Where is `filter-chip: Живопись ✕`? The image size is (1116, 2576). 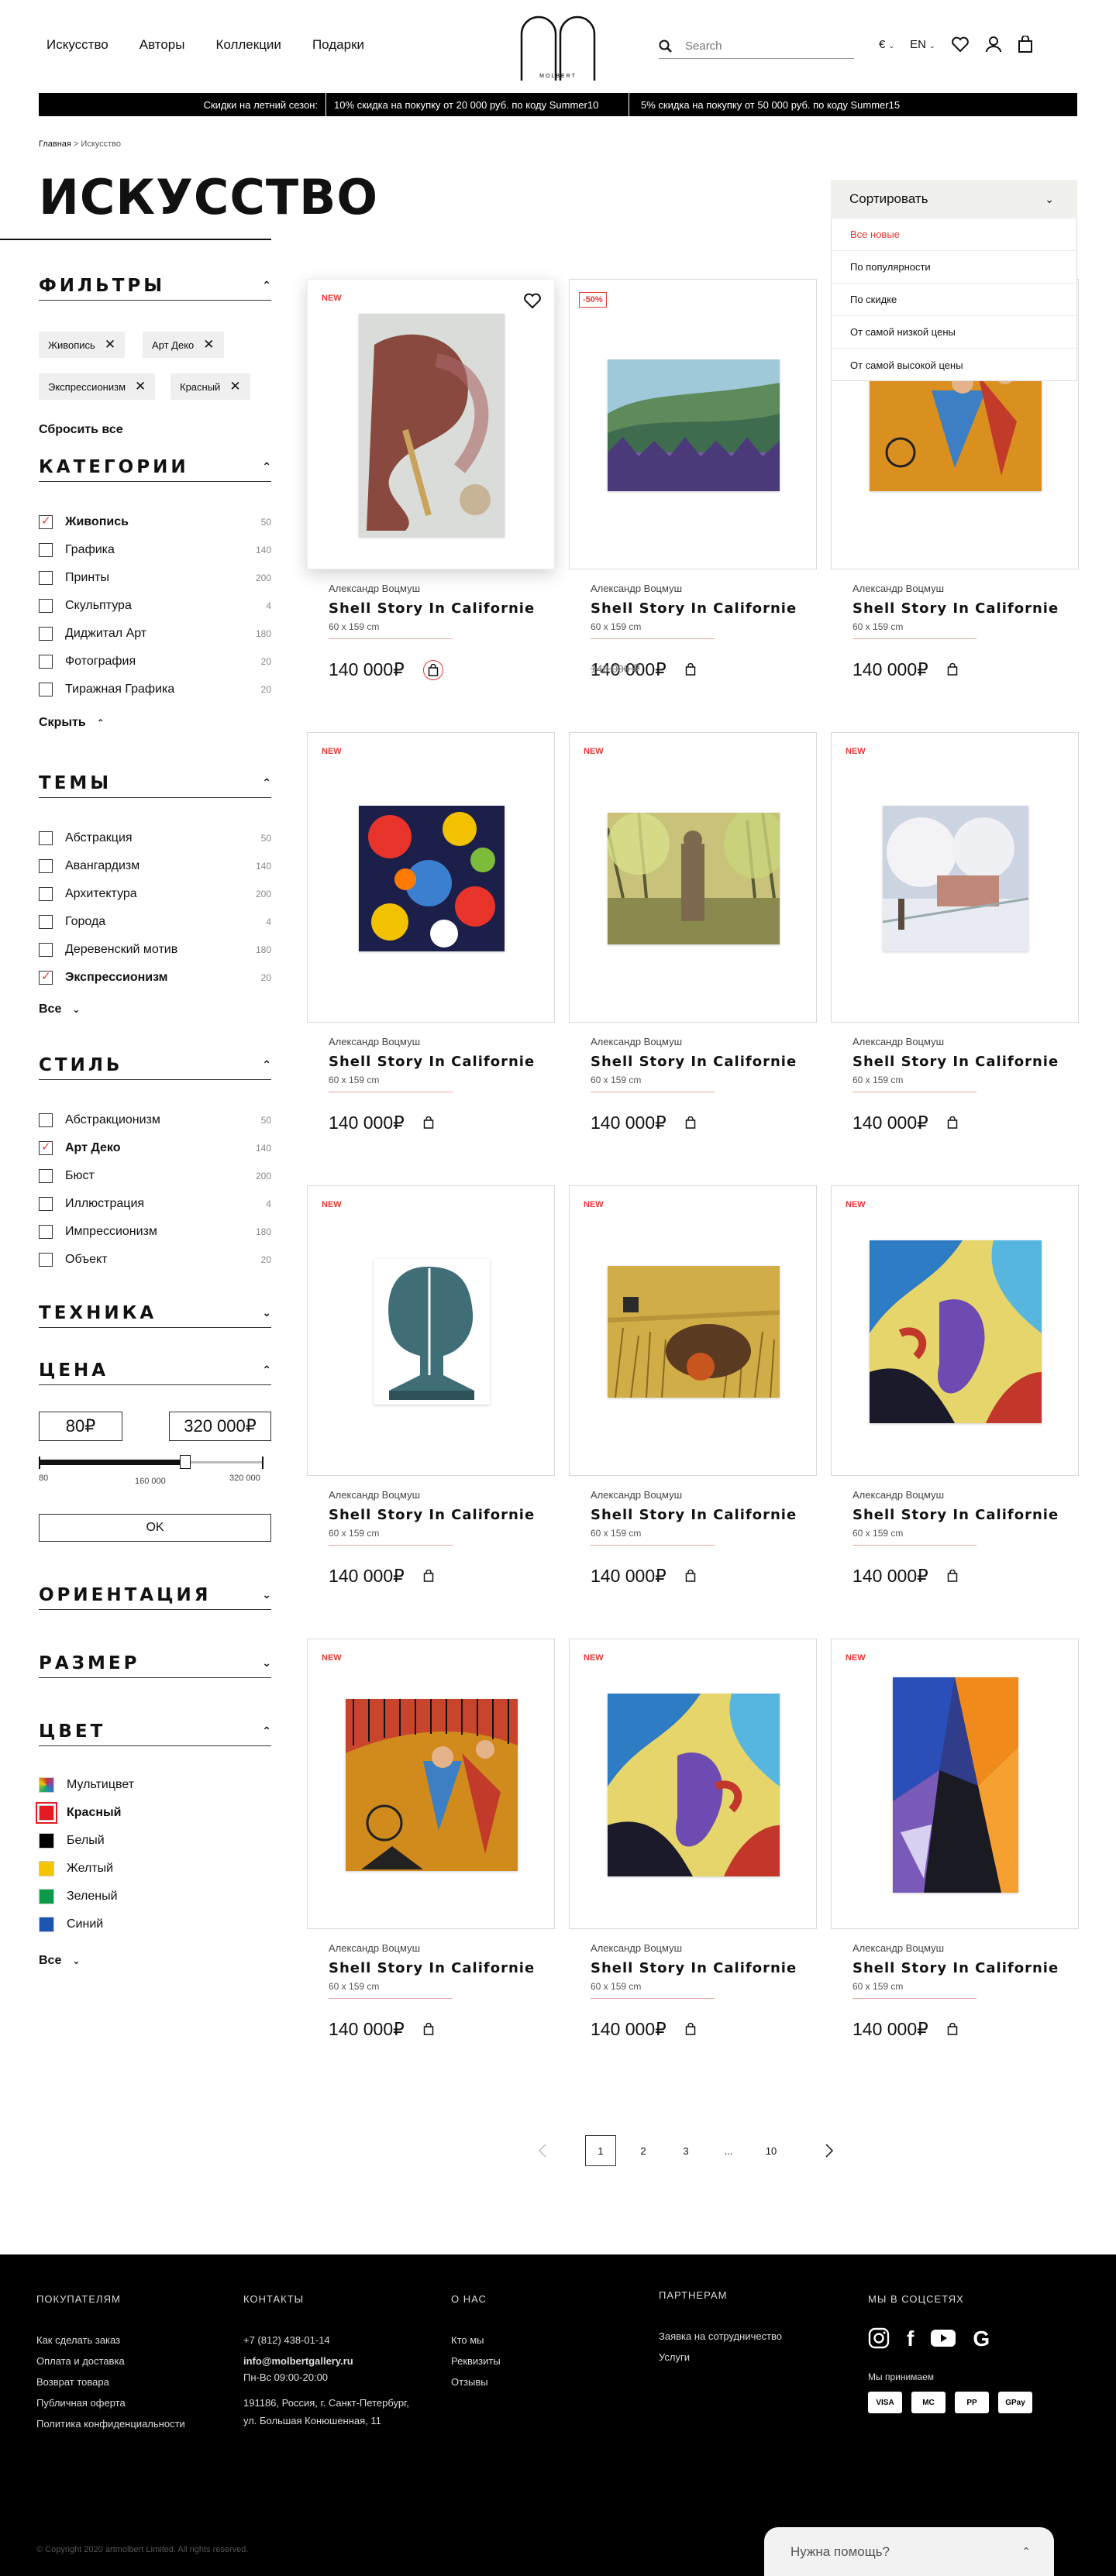 filter-chip: Живопись ✕ is located at coordinates (82, 345).